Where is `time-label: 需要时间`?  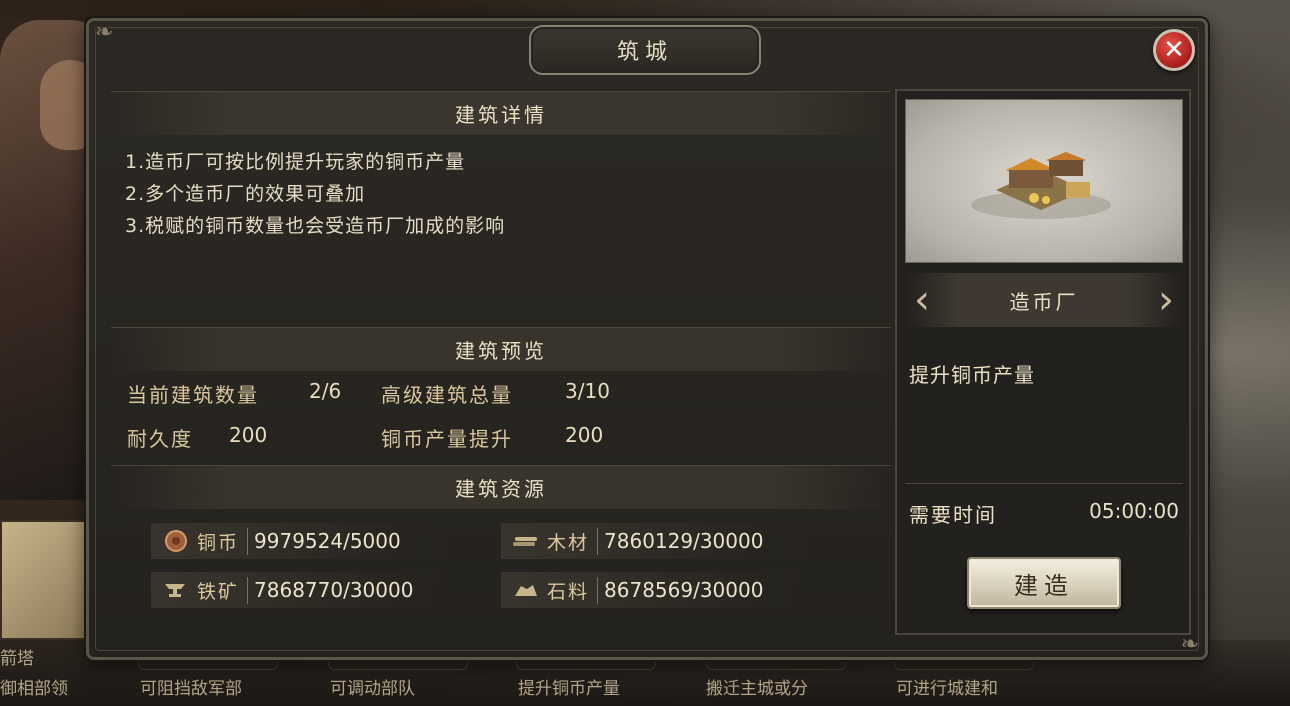 time-label: 需要时间 is located at coordinates (953, 515).